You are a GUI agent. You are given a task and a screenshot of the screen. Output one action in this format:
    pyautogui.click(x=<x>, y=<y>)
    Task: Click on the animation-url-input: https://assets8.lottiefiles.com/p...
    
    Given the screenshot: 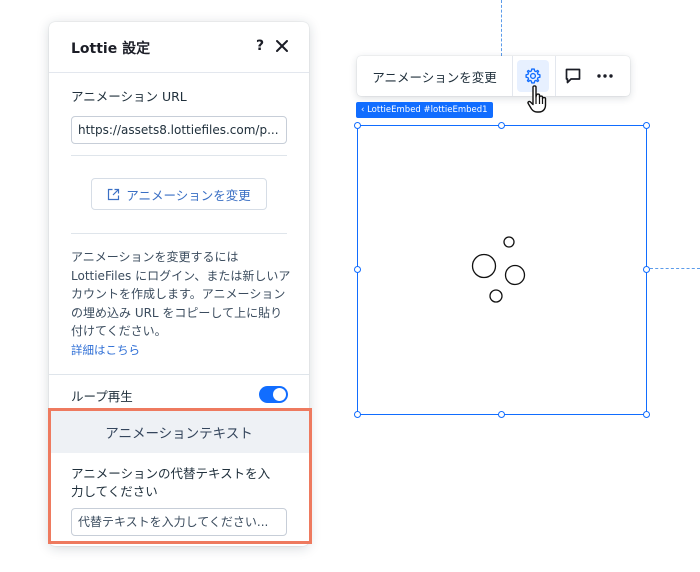 What is the action you would take?
    pyautogui.click(x=179, y=130)
    